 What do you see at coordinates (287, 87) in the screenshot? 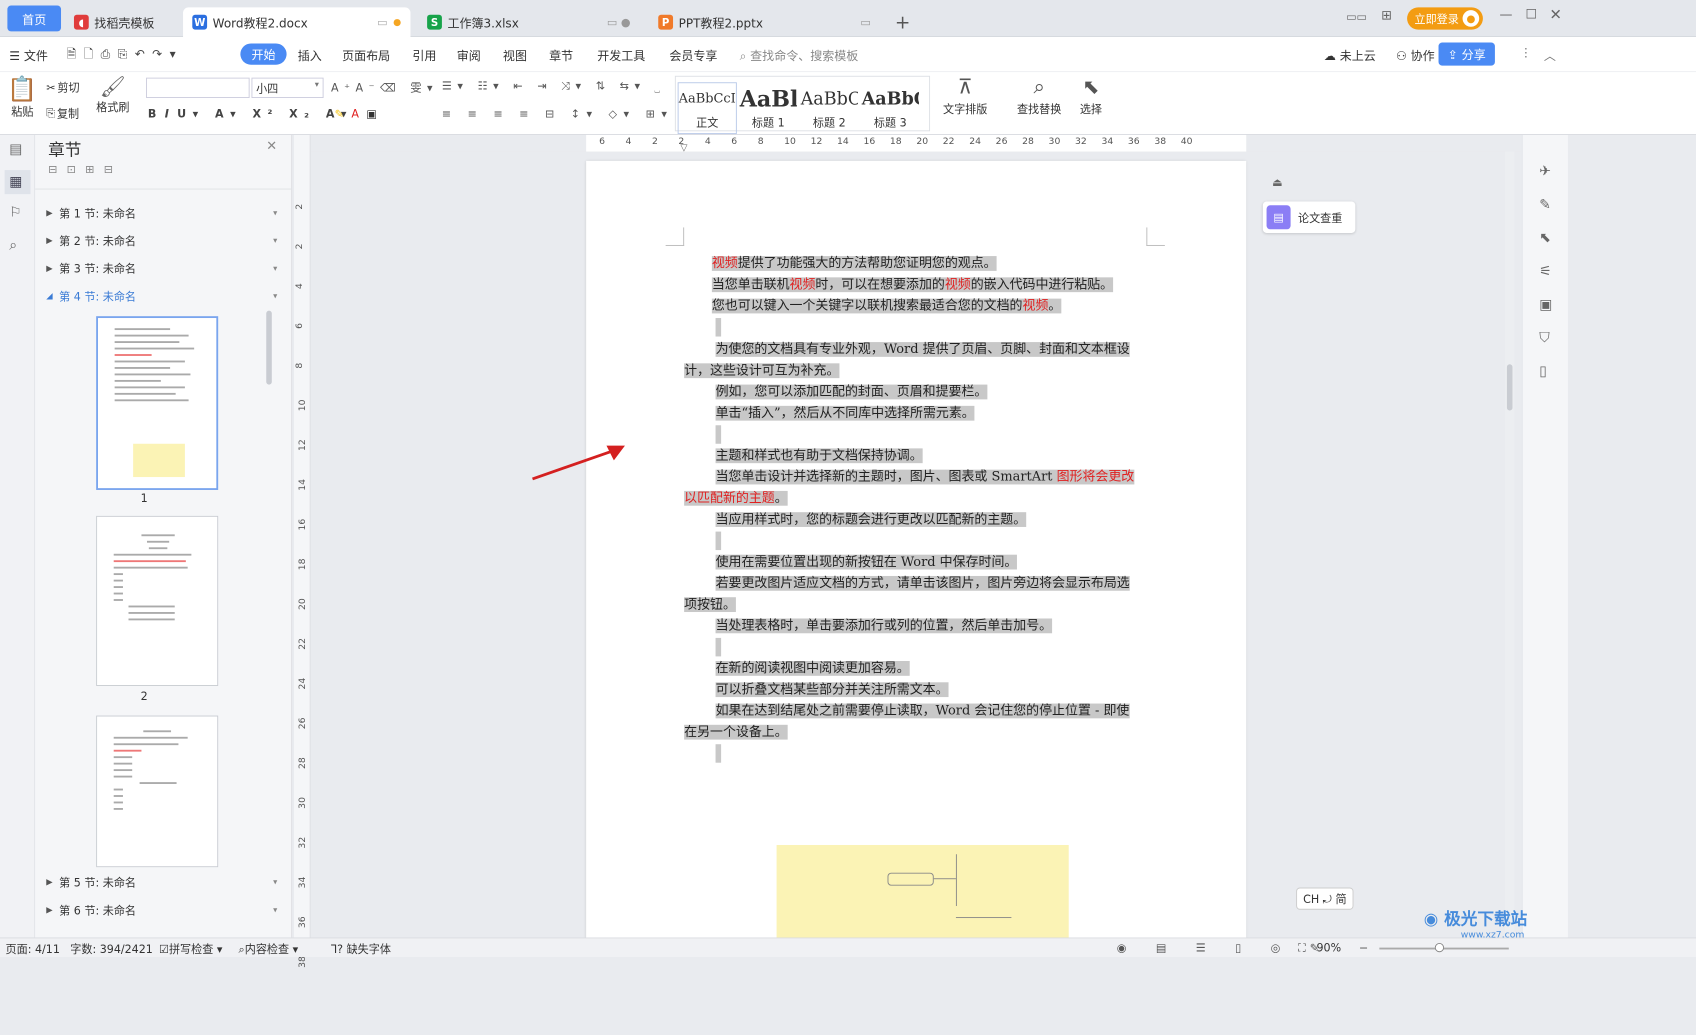
I see `font-size-select: 小四 ▾` at bounding box center [287, 87].